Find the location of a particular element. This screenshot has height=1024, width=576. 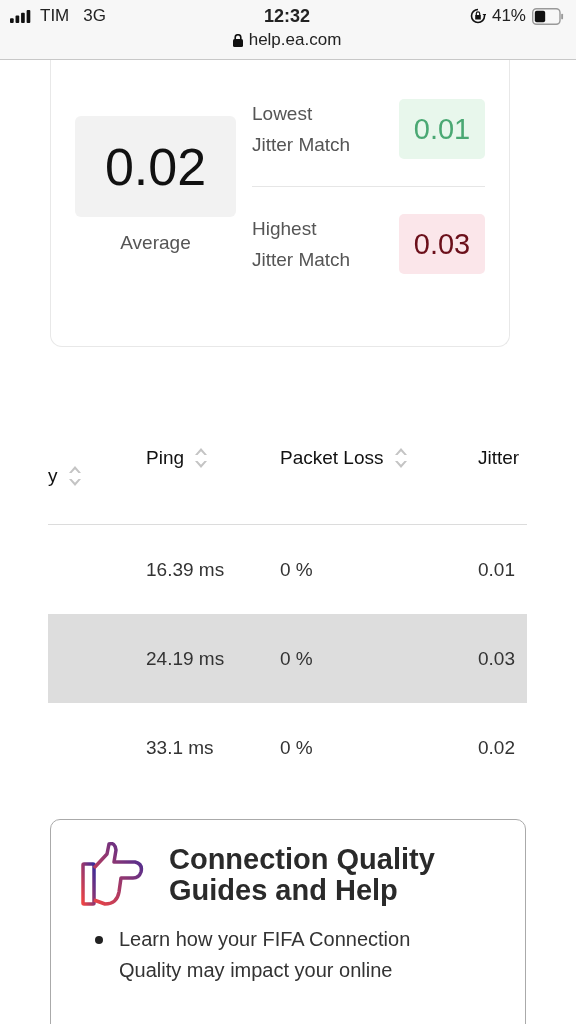

pointing-hand-icon is located at coordinates (113, 875).